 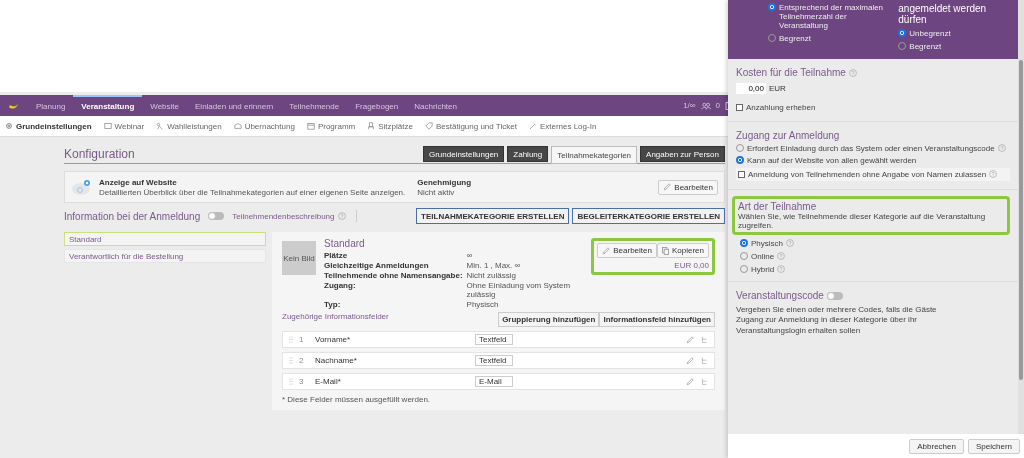 I want to click on nav-tab: Fragebogen, so click(x=377, y=105).